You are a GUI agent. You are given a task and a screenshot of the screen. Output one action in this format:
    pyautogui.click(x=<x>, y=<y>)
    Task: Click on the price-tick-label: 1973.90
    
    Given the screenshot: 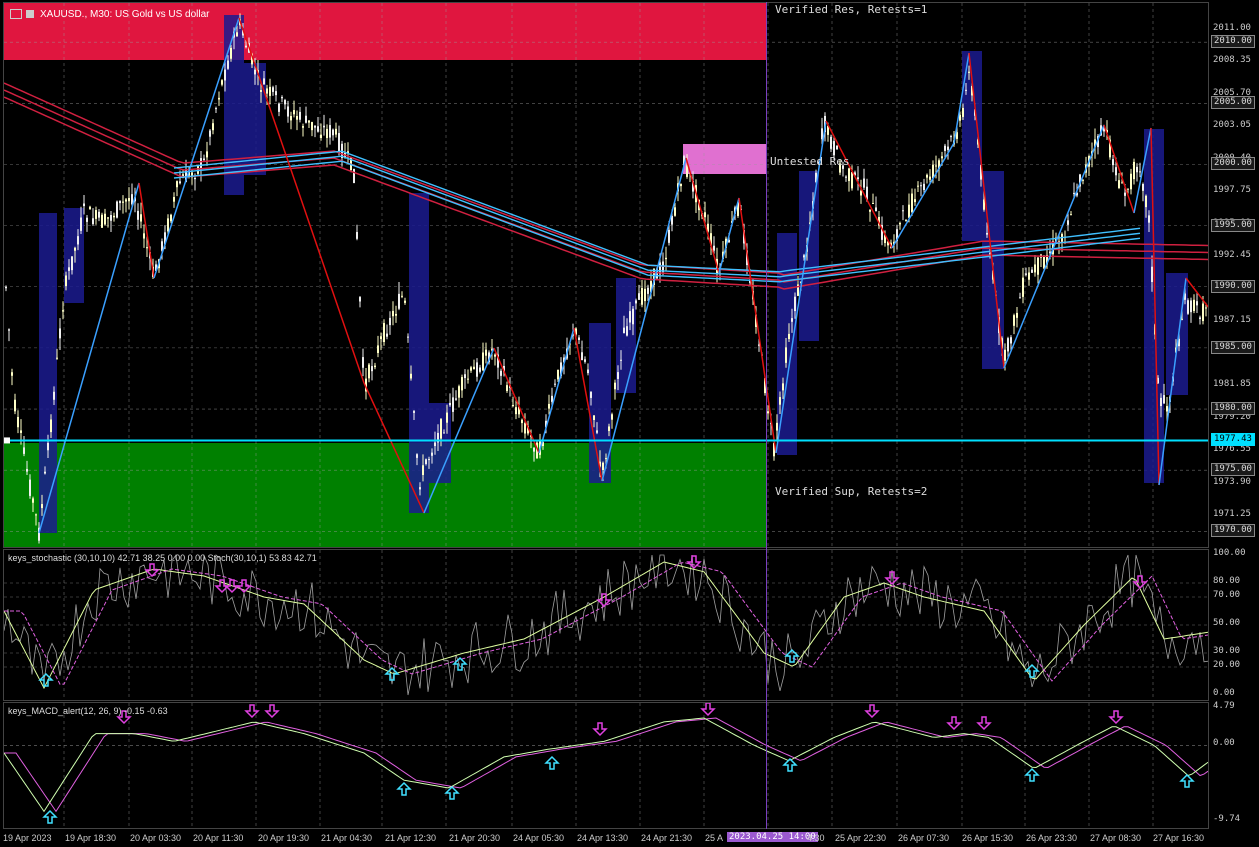 What is the action you would take?
    pyautogui.click(x=1232, y=481)
    